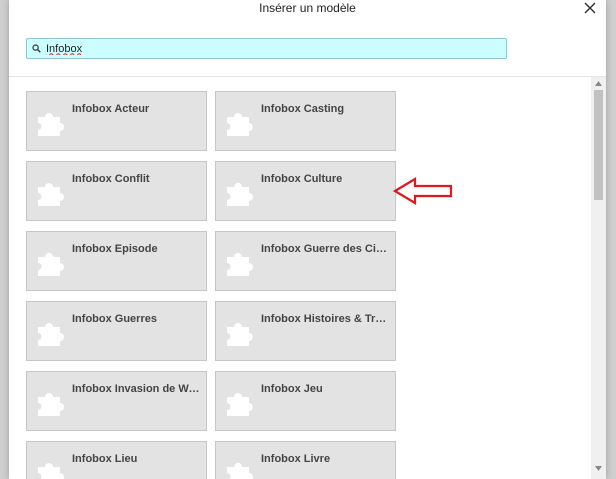 The image size is (616, 479). I want to click on background-right-edge, so click(611, 239).